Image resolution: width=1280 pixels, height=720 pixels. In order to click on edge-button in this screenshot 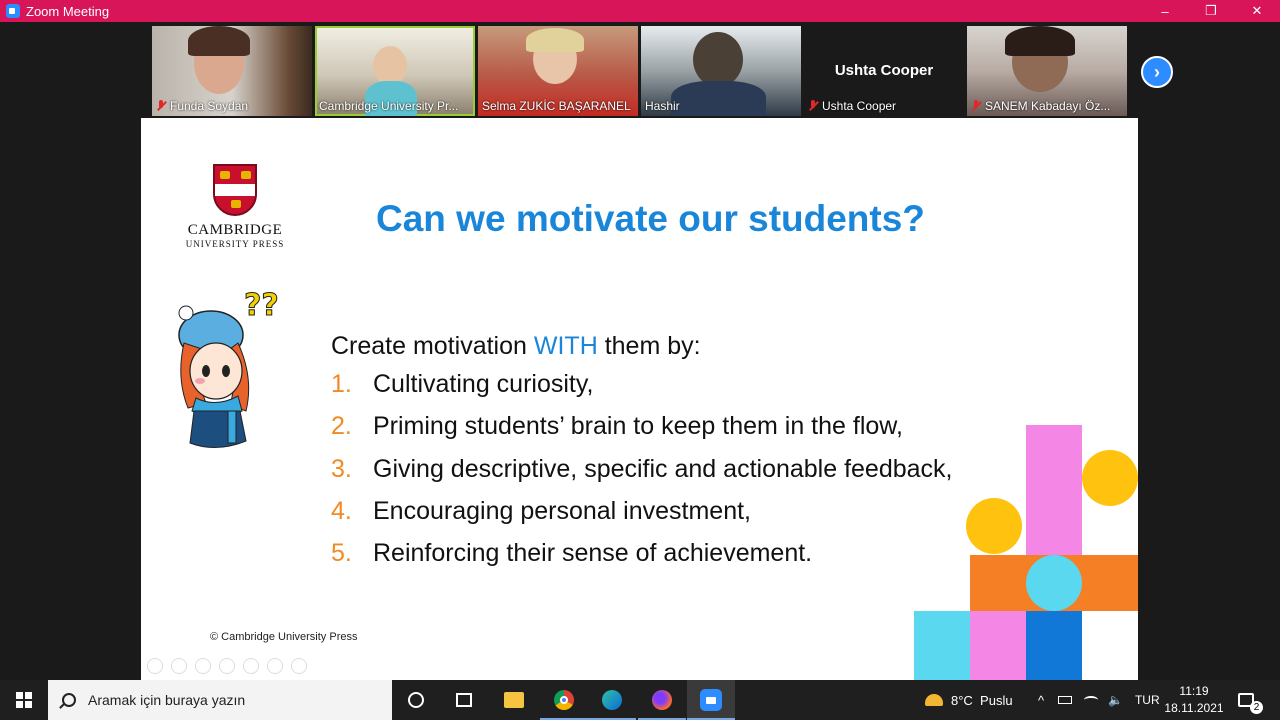, I will do `click(612, 700)`.